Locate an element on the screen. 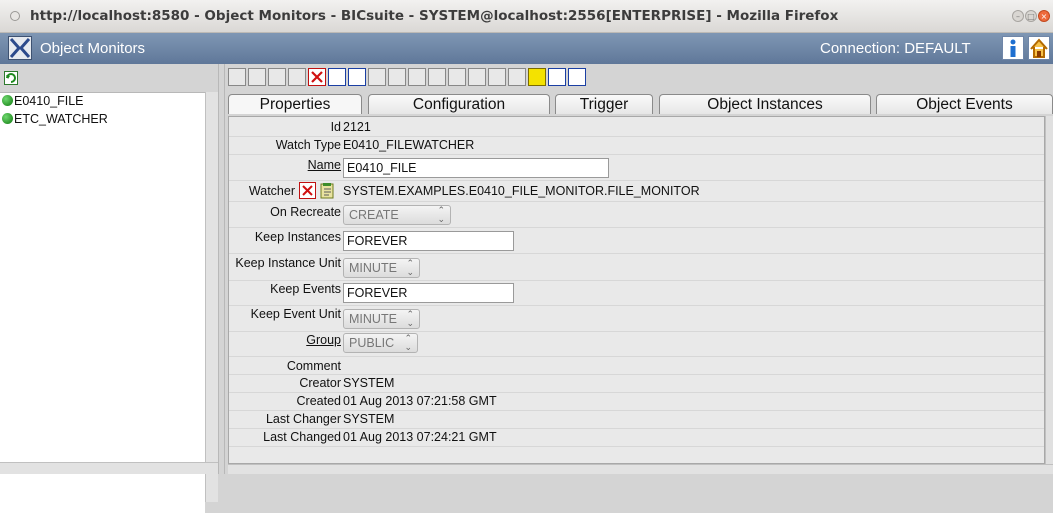  new-icon is located at coordinates (337, 77).